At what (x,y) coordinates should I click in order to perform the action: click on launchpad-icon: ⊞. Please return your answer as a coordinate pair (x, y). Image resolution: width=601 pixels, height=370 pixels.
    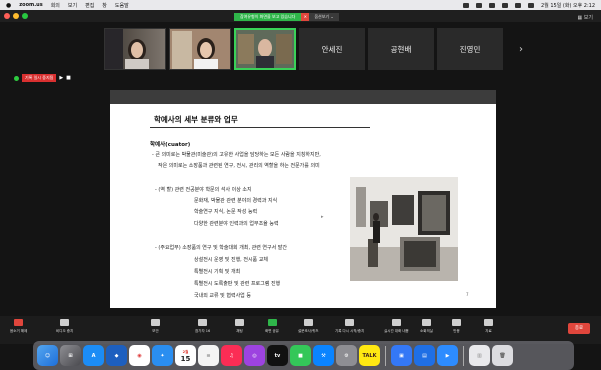
    Looking at the image, I should click on (70, 355).